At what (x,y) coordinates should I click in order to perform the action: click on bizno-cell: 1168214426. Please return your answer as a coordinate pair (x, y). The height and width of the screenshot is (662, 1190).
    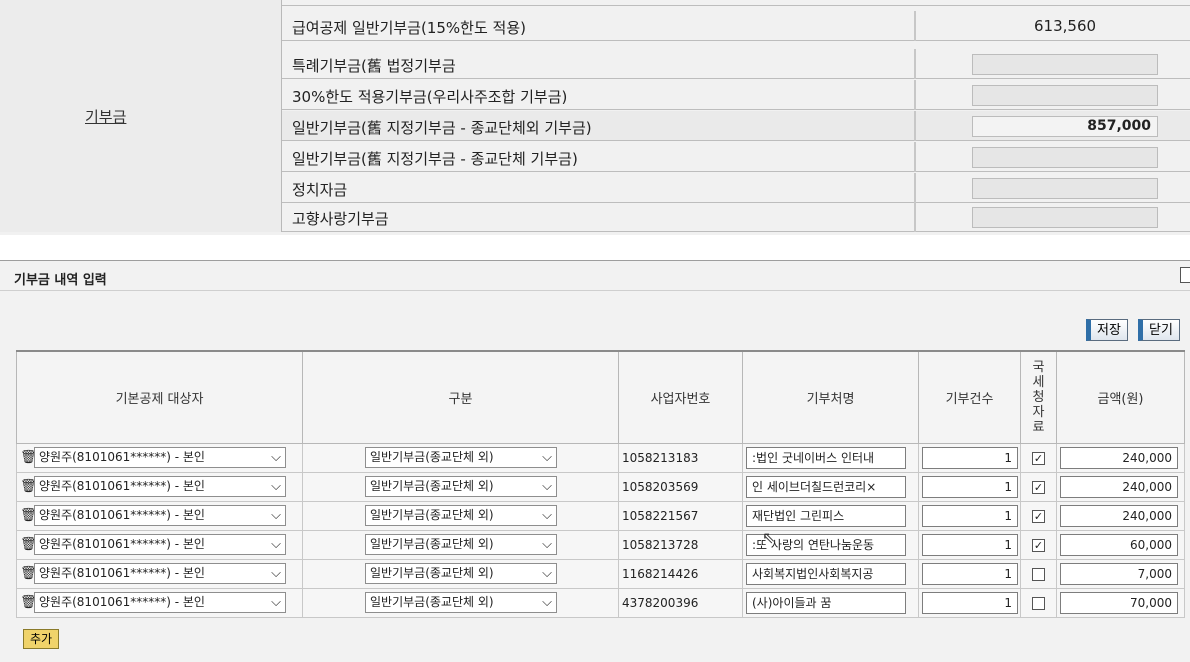
    Looking at the image, I should click on (680, 573).